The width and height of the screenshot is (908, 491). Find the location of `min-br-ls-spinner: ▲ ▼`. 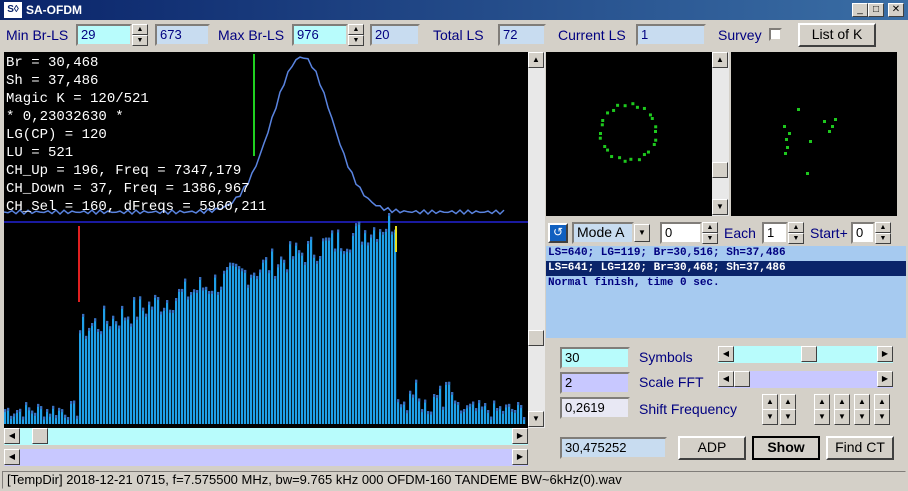

min-br-ls-spinner: ▲ ▼ is located at coordinates (140, 35).